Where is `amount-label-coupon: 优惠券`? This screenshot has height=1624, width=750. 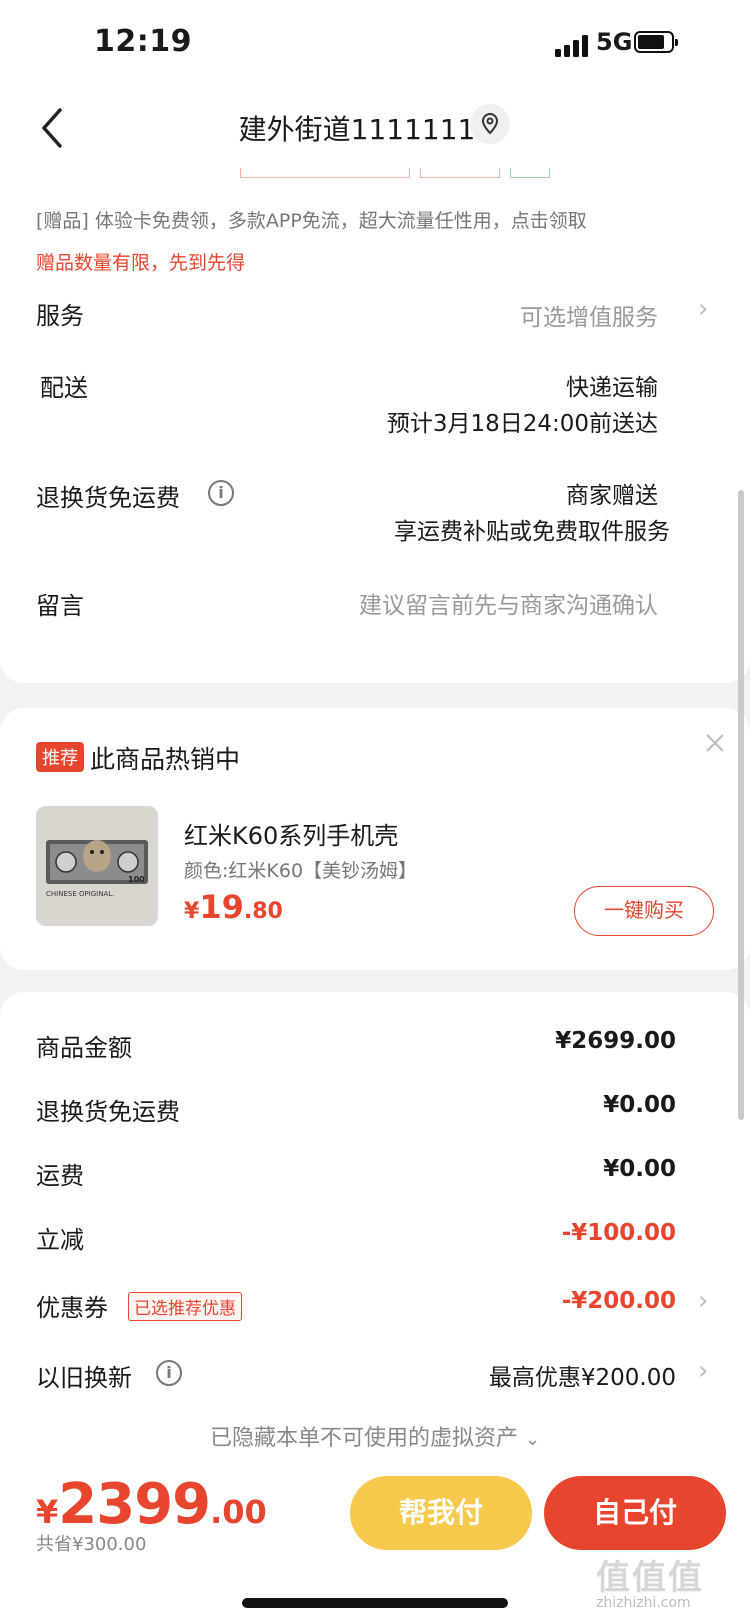 amount-label-coupon: 优惠券 is located at coordinates (72, 1308).